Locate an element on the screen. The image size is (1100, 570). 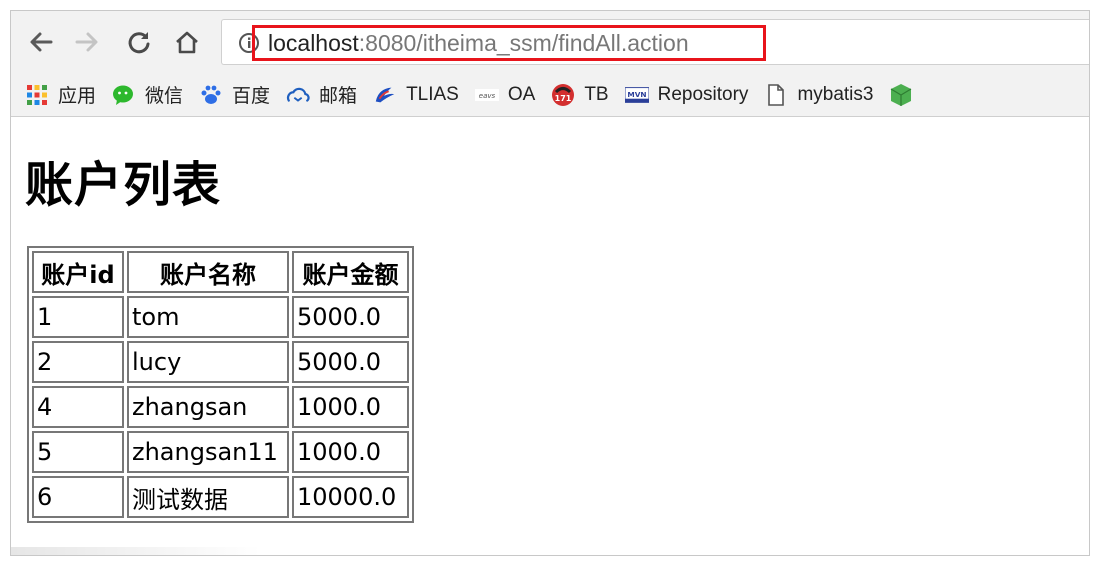
table-row: 6 测试数据 10000.0 is located at coordinates (220, 497).